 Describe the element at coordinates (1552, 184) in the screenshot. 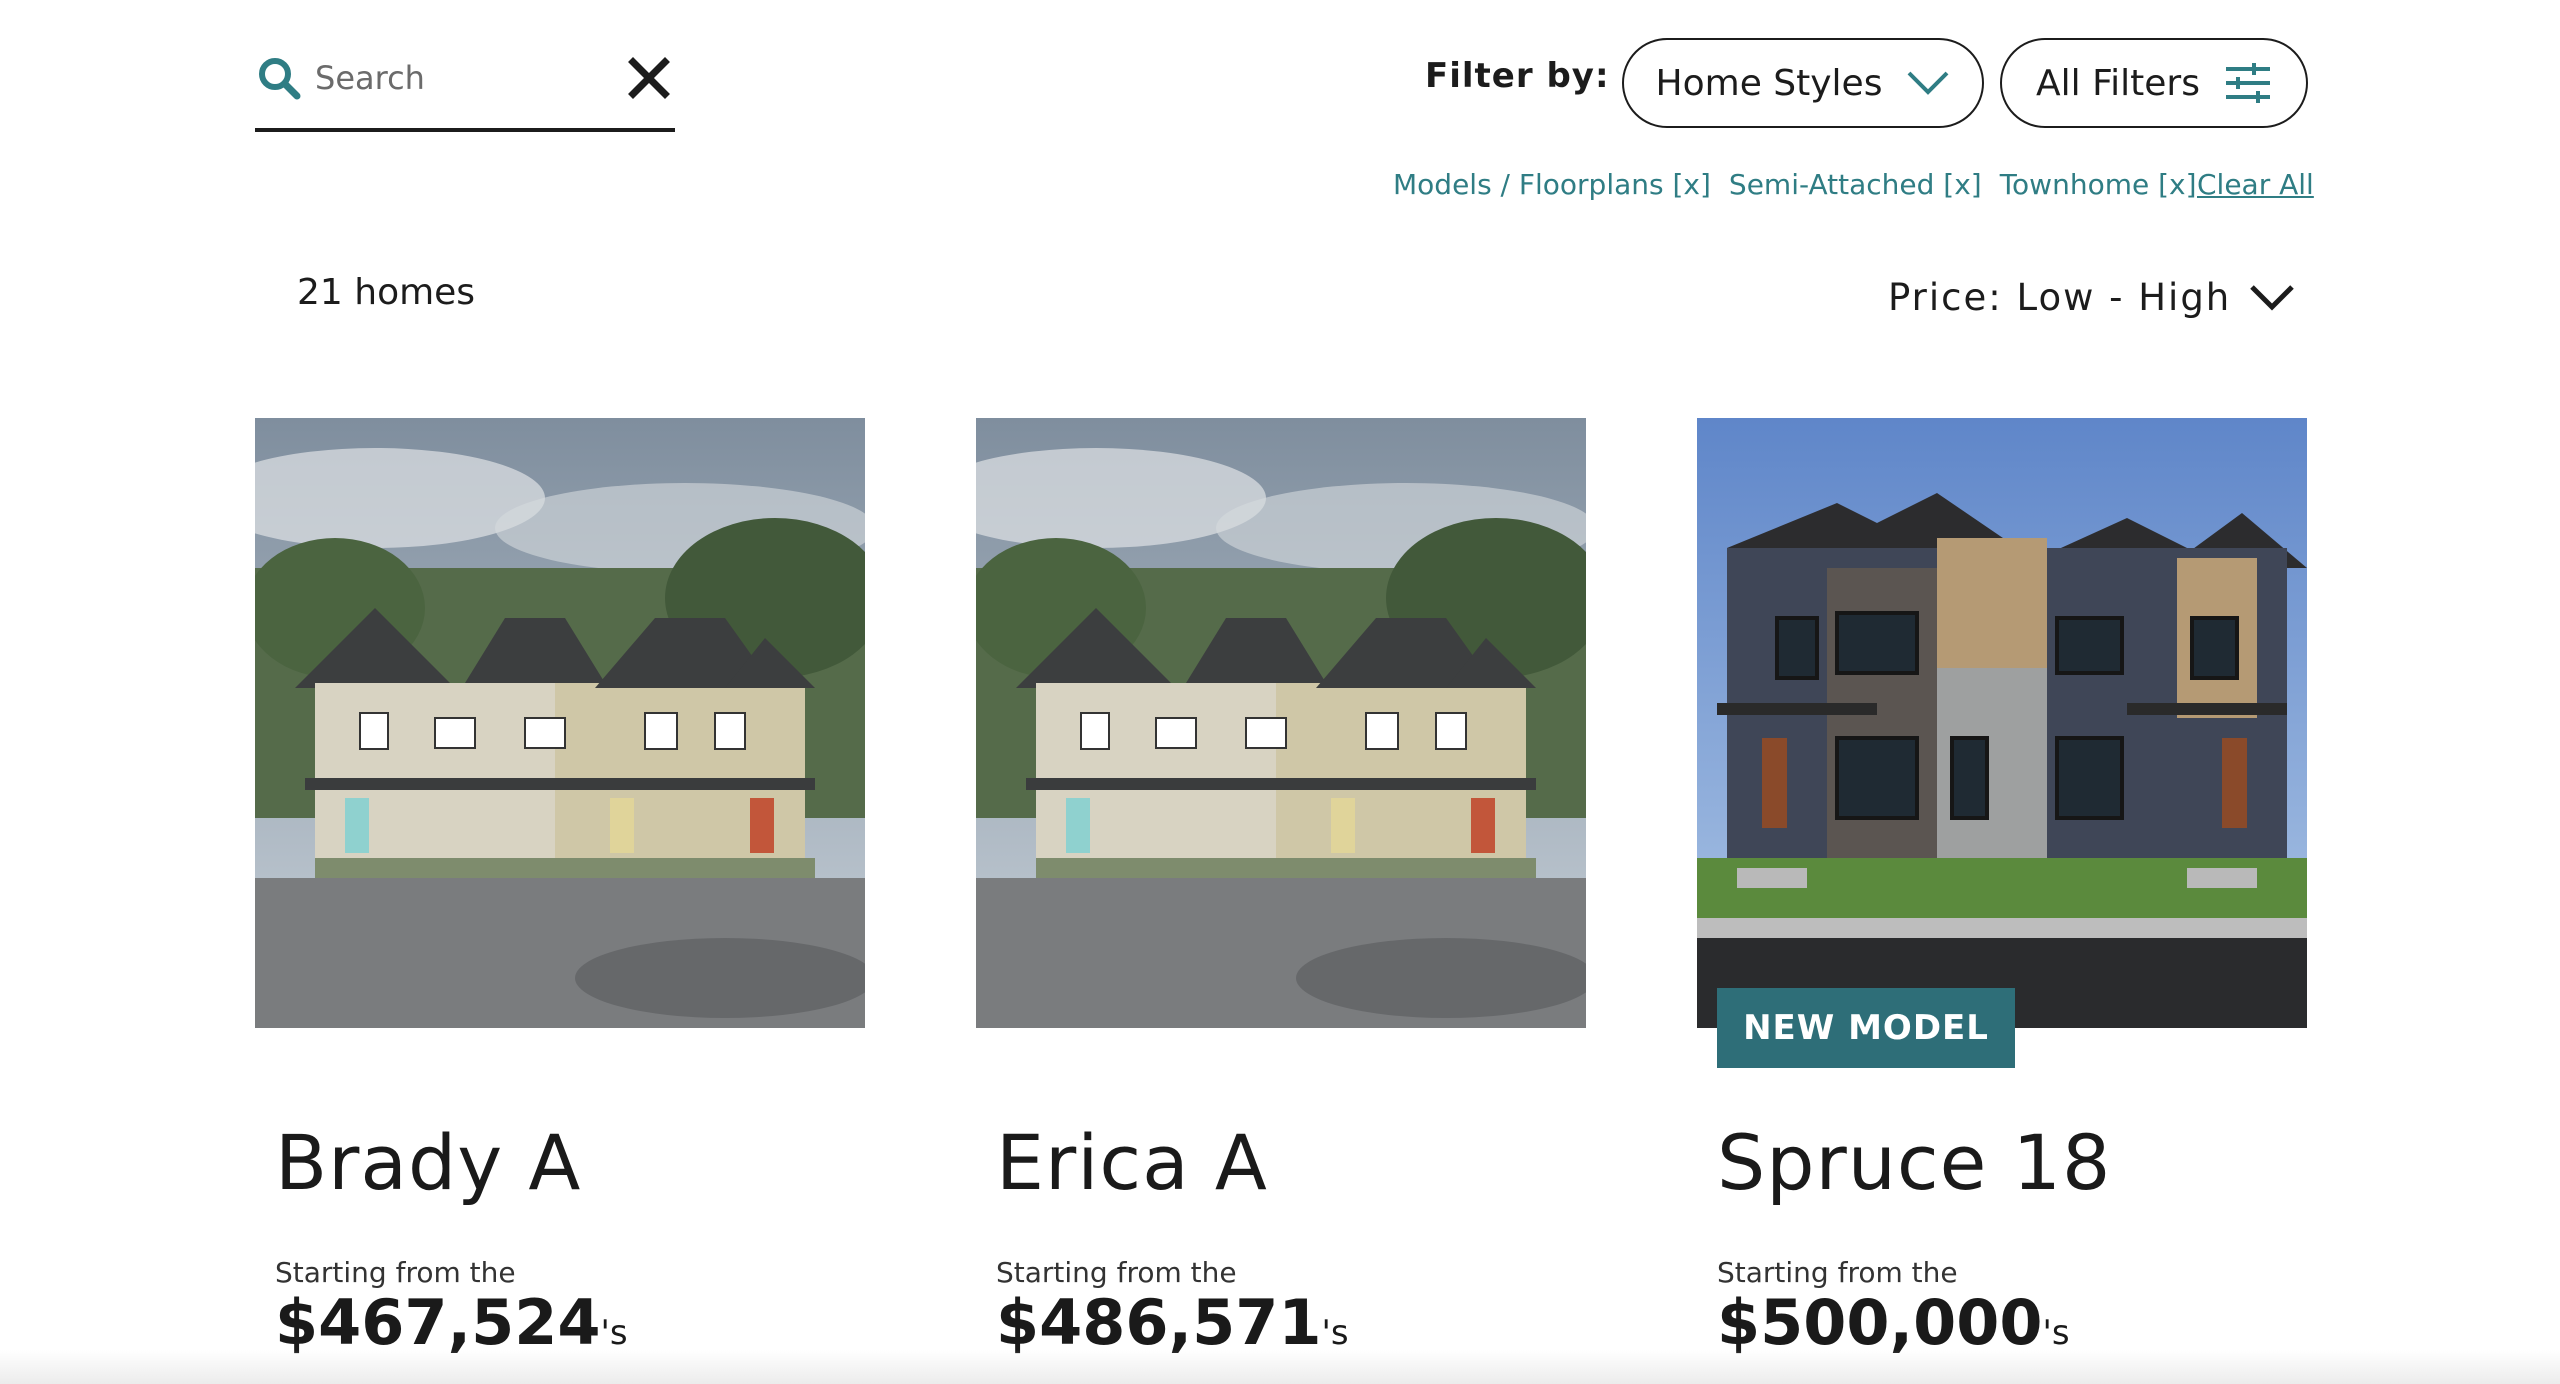

I see `filter-chip-models-floorplans: Models / Floorplans [x]` at that location.